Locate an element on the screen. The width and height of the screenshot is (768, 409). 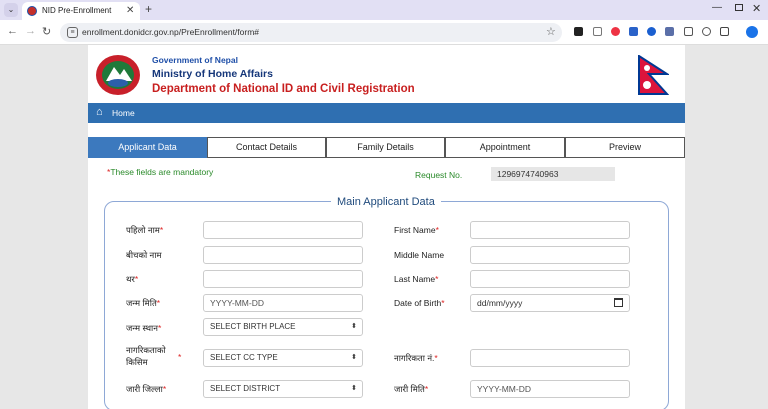
middle-name-np-input is located at coordinates (283, 255).